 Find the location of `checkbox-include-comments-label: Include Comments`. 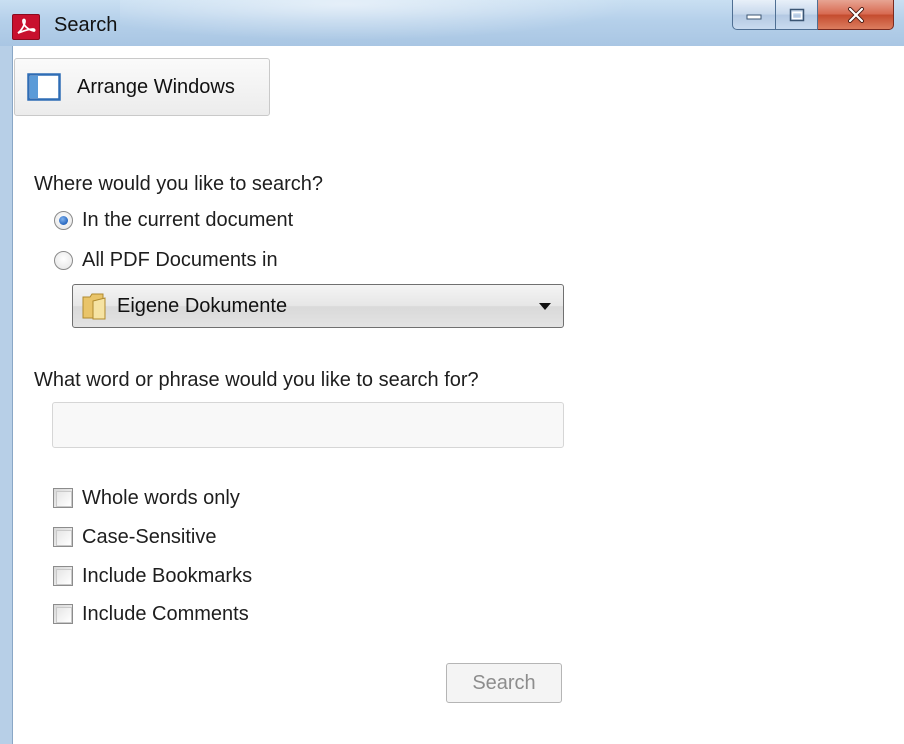

checkbox-include-comments-label: Include Comments is located at coordinates (165, 614).